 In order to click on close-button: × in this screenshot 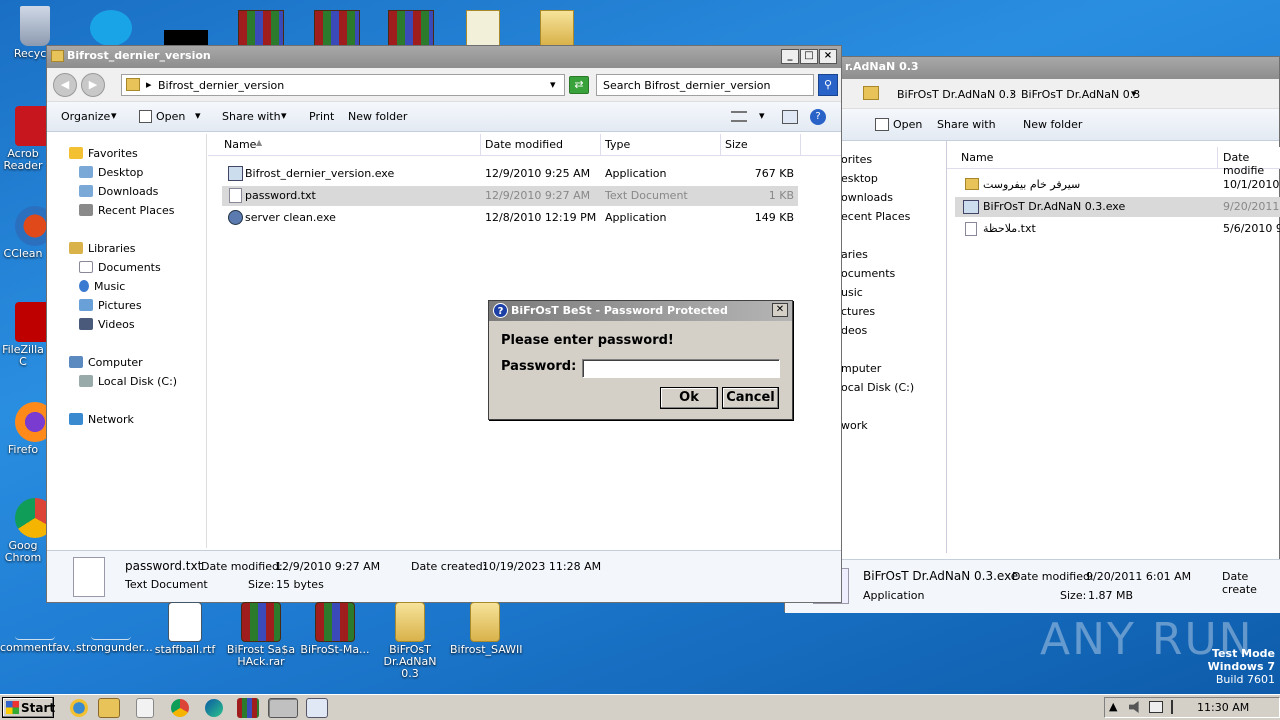, I will do `click(828, 56)`.